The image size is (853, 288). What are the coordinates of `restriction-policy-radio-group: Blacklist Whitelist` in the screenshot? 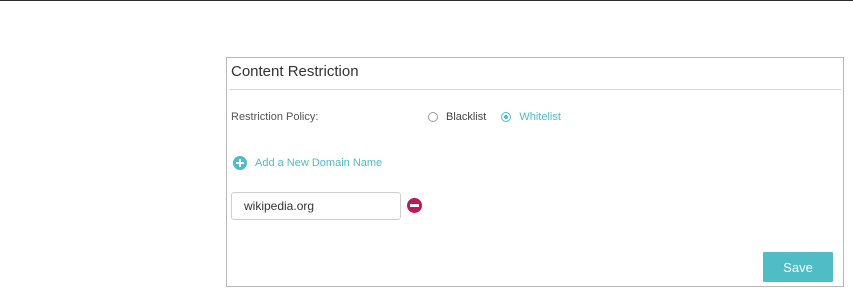 It's located at (502, 117).